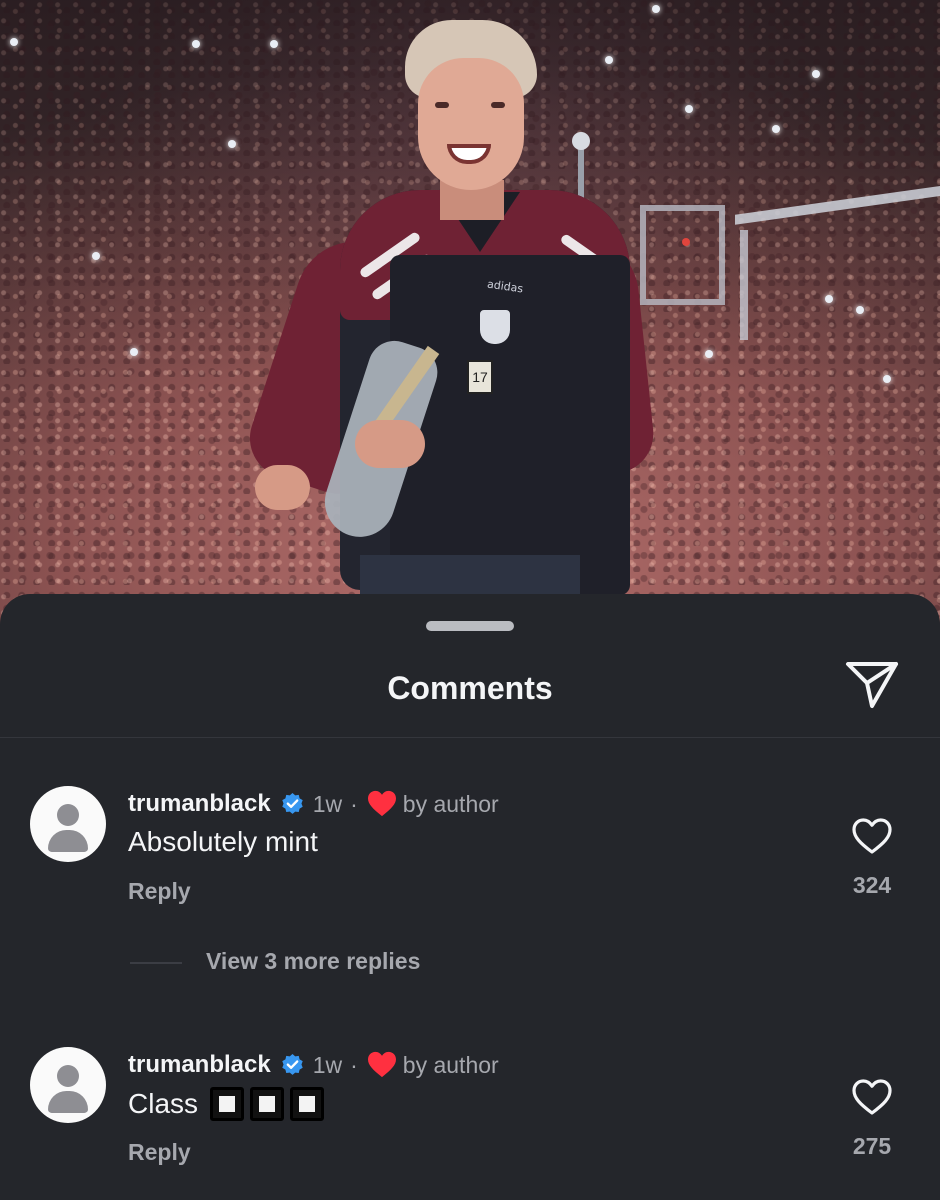 The image size is (940, 1200). What do you see at coordinates (223, 841) in the screenshot?
I see `comment-text: Absolutely mint` at bounding box center [223, 841].